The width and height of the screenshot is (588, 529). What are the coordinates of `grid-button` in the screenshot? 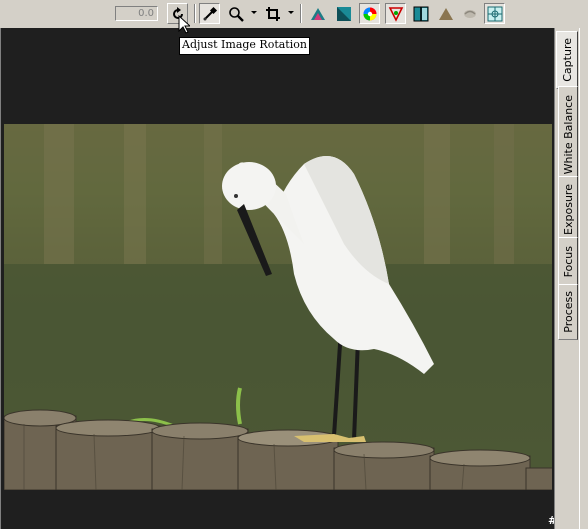 It's located at (494, 13).